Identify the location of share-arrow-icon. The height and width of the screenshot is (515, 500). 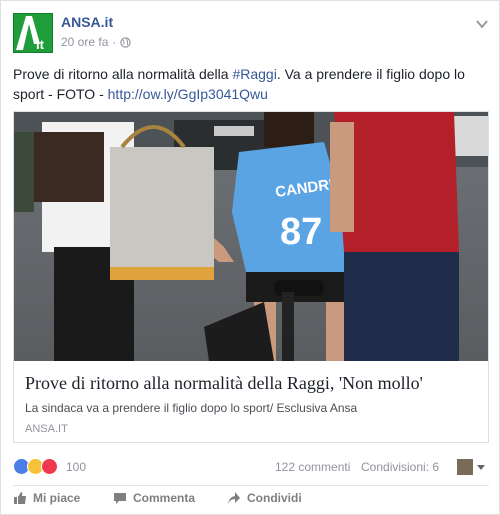
(234, 498).